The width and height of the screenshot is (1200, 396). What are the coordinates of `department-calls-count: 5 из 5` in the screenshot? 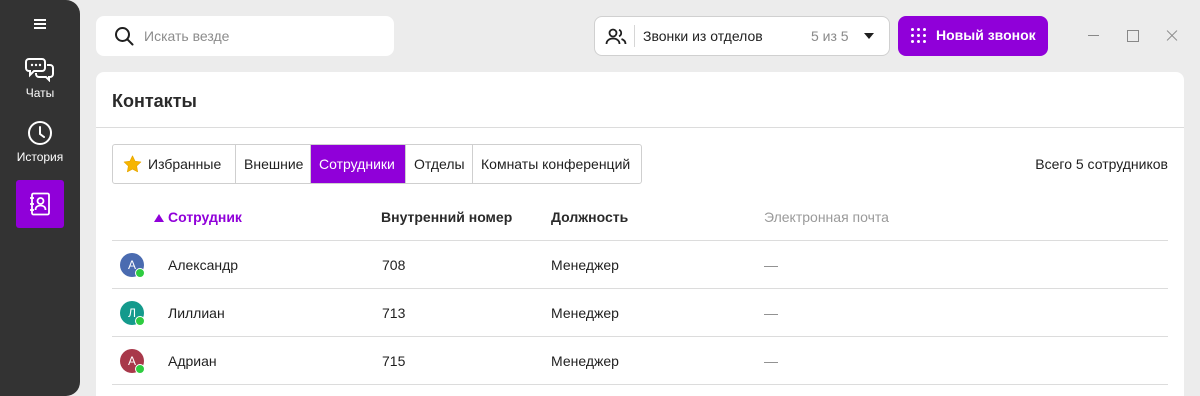 It's located at (830, 36).